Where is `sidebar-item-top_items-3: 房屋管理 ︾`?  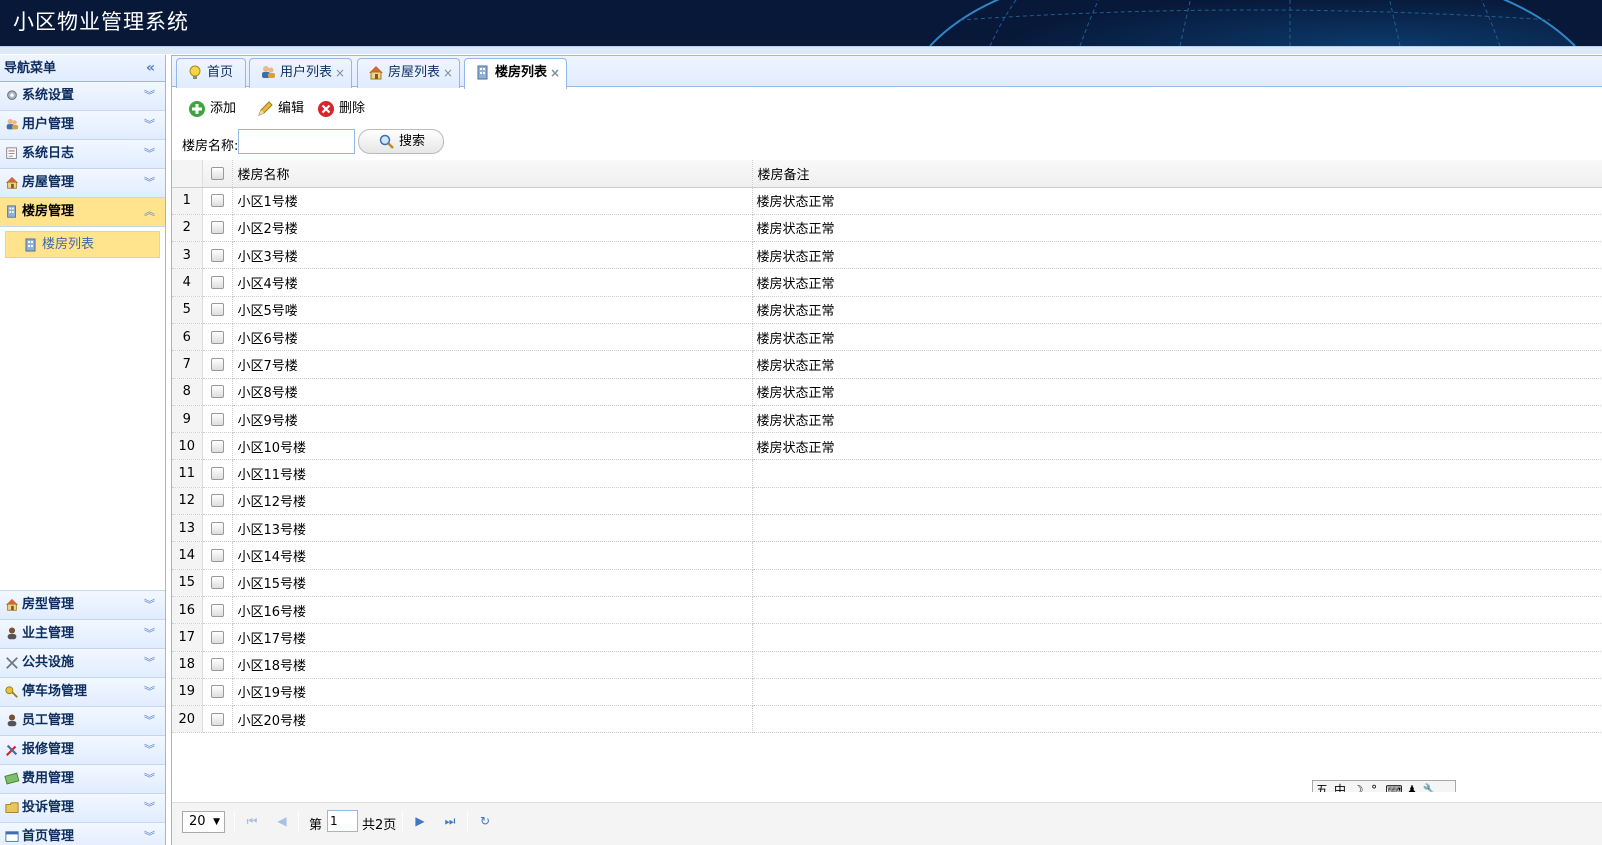 sidebar-item-top_items-3: 房屋管理 ︾ is located at coordinates (82, 183).